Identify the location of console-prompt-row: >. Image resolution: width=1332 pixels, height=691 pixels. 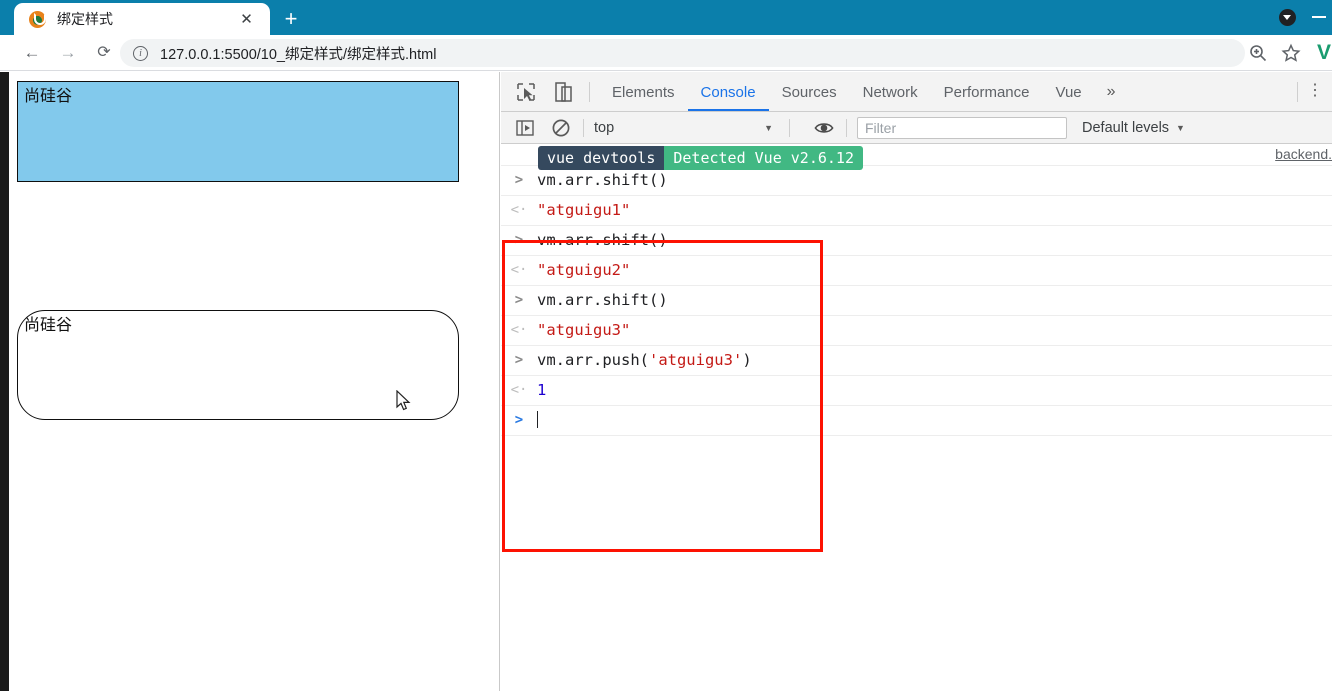
(916, 421).